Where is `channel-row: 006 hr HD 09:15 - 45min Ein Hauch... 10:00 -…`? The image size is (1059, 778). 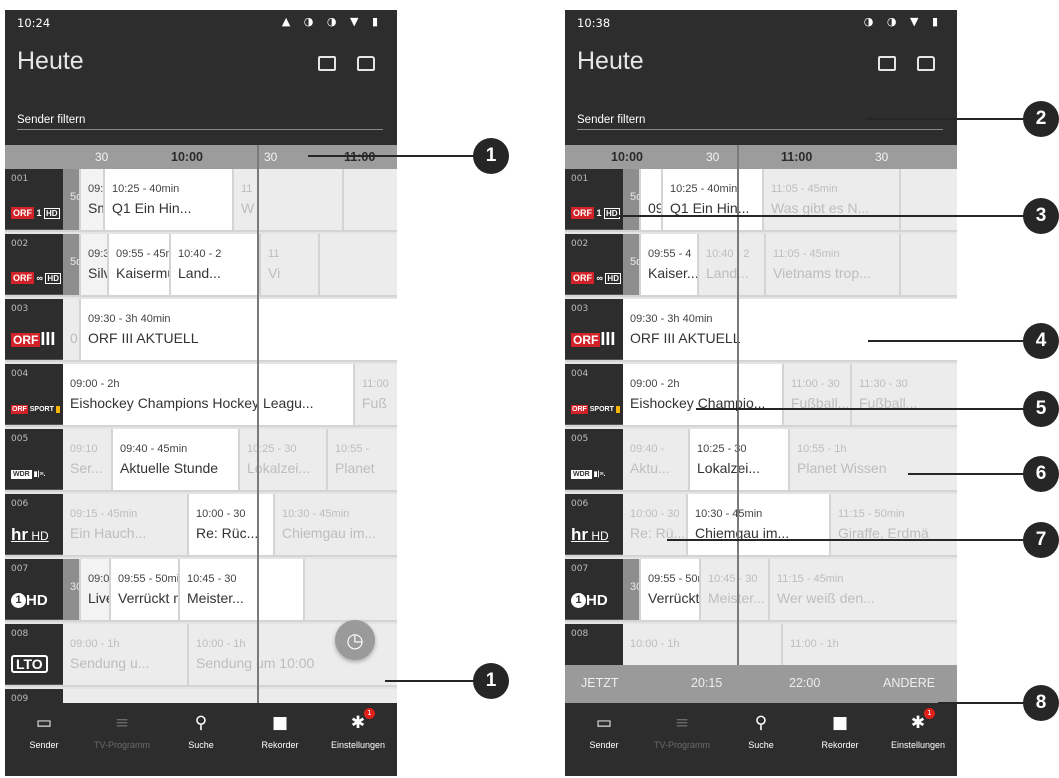
channel-row: 006 hr HD 09:15 - 45min Ein Hauch... 10:00 -… is located at coordinates (201, 525).